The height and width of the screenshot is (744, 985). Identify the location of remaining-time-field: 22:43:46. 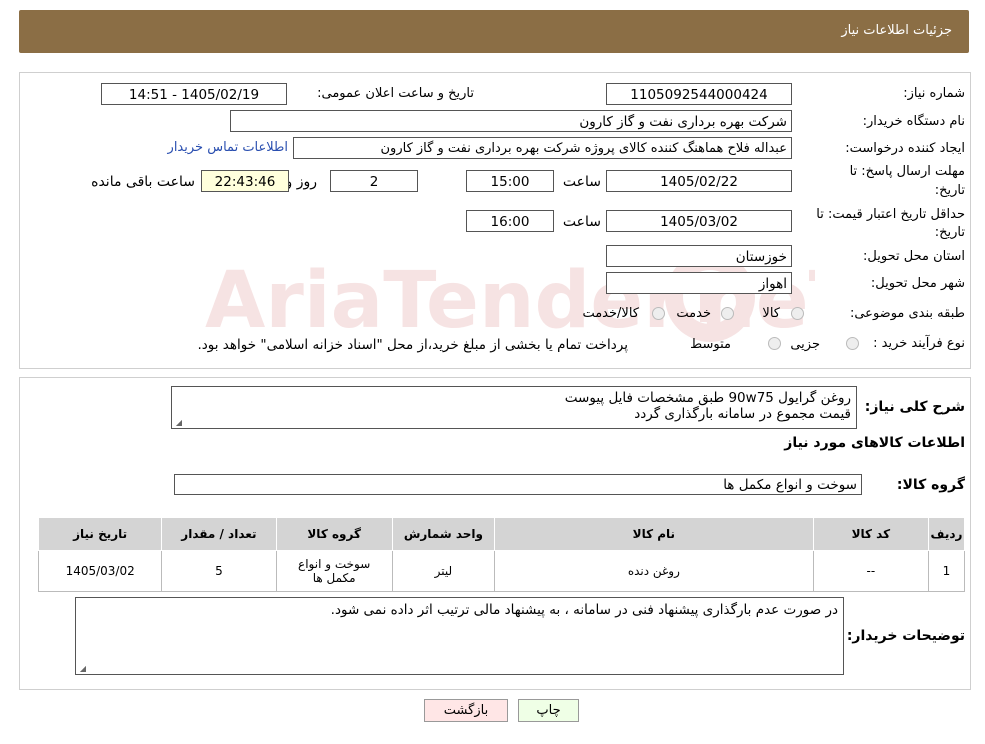
(245, 181).